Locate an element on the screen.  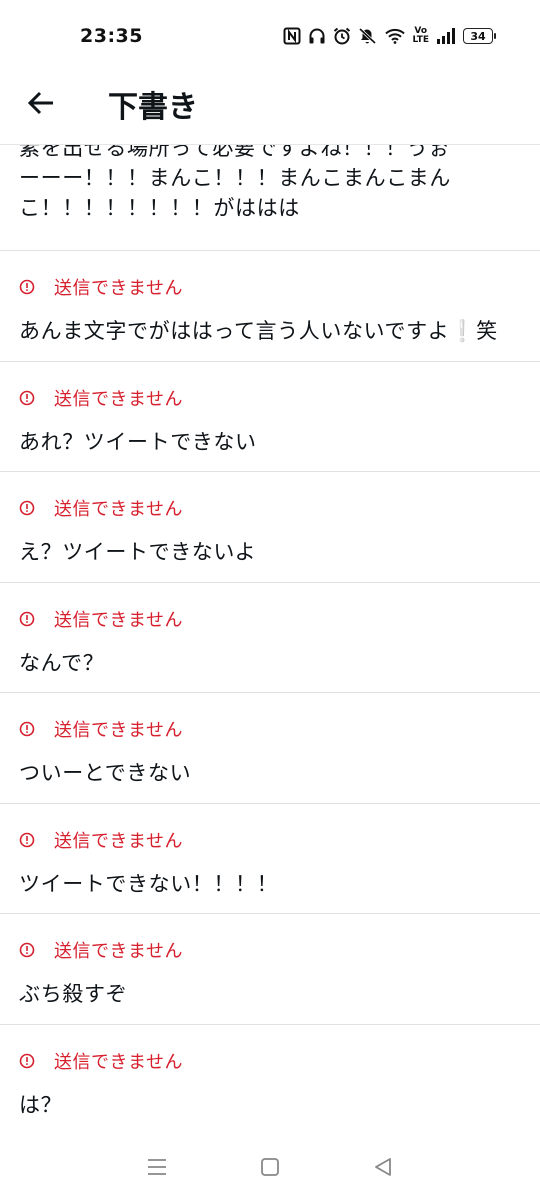
back-button is located at coordinates (41, 103).